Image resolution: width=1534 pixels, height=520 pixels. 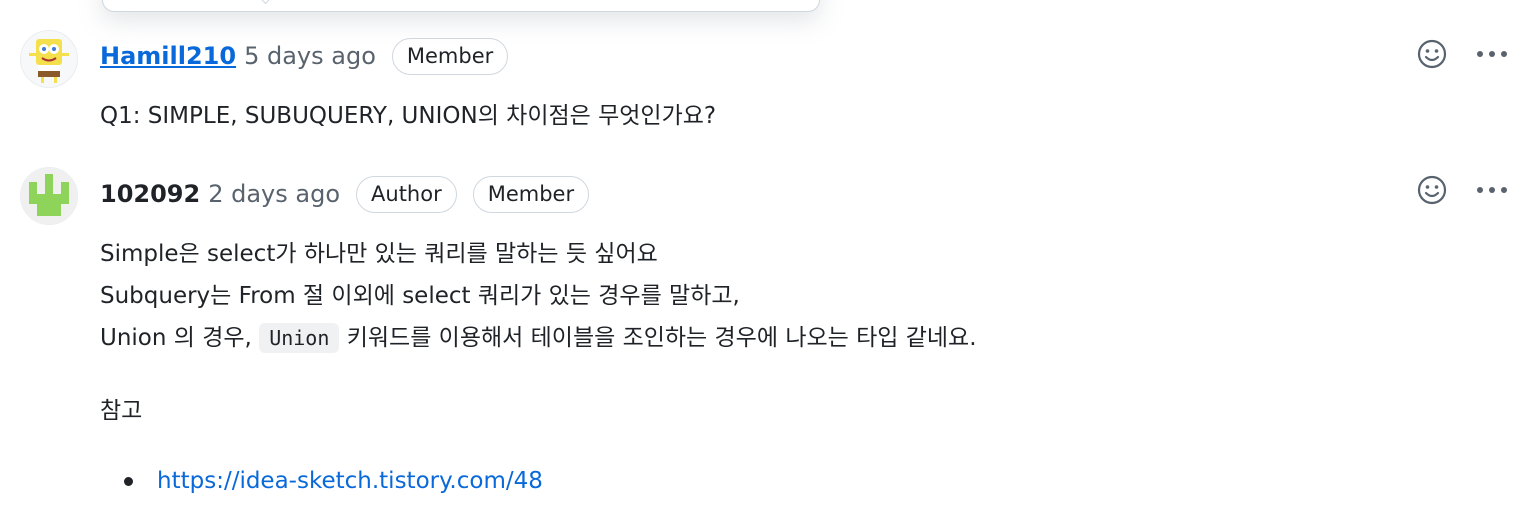 What do you see at coordinates (121, 411) in the screenshot?
I see `reference-label: 참고` at bounding box center [121, 411].